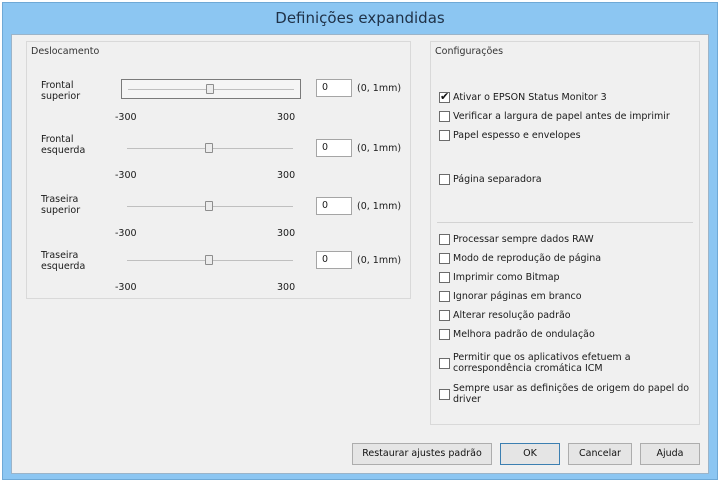 The height and width of the screenshot is (483, 722). Describe the element at coordinates (505, 315) in the screenshot. I see `checkbox-change-resolution: Alterar resolução padrão` at that location.